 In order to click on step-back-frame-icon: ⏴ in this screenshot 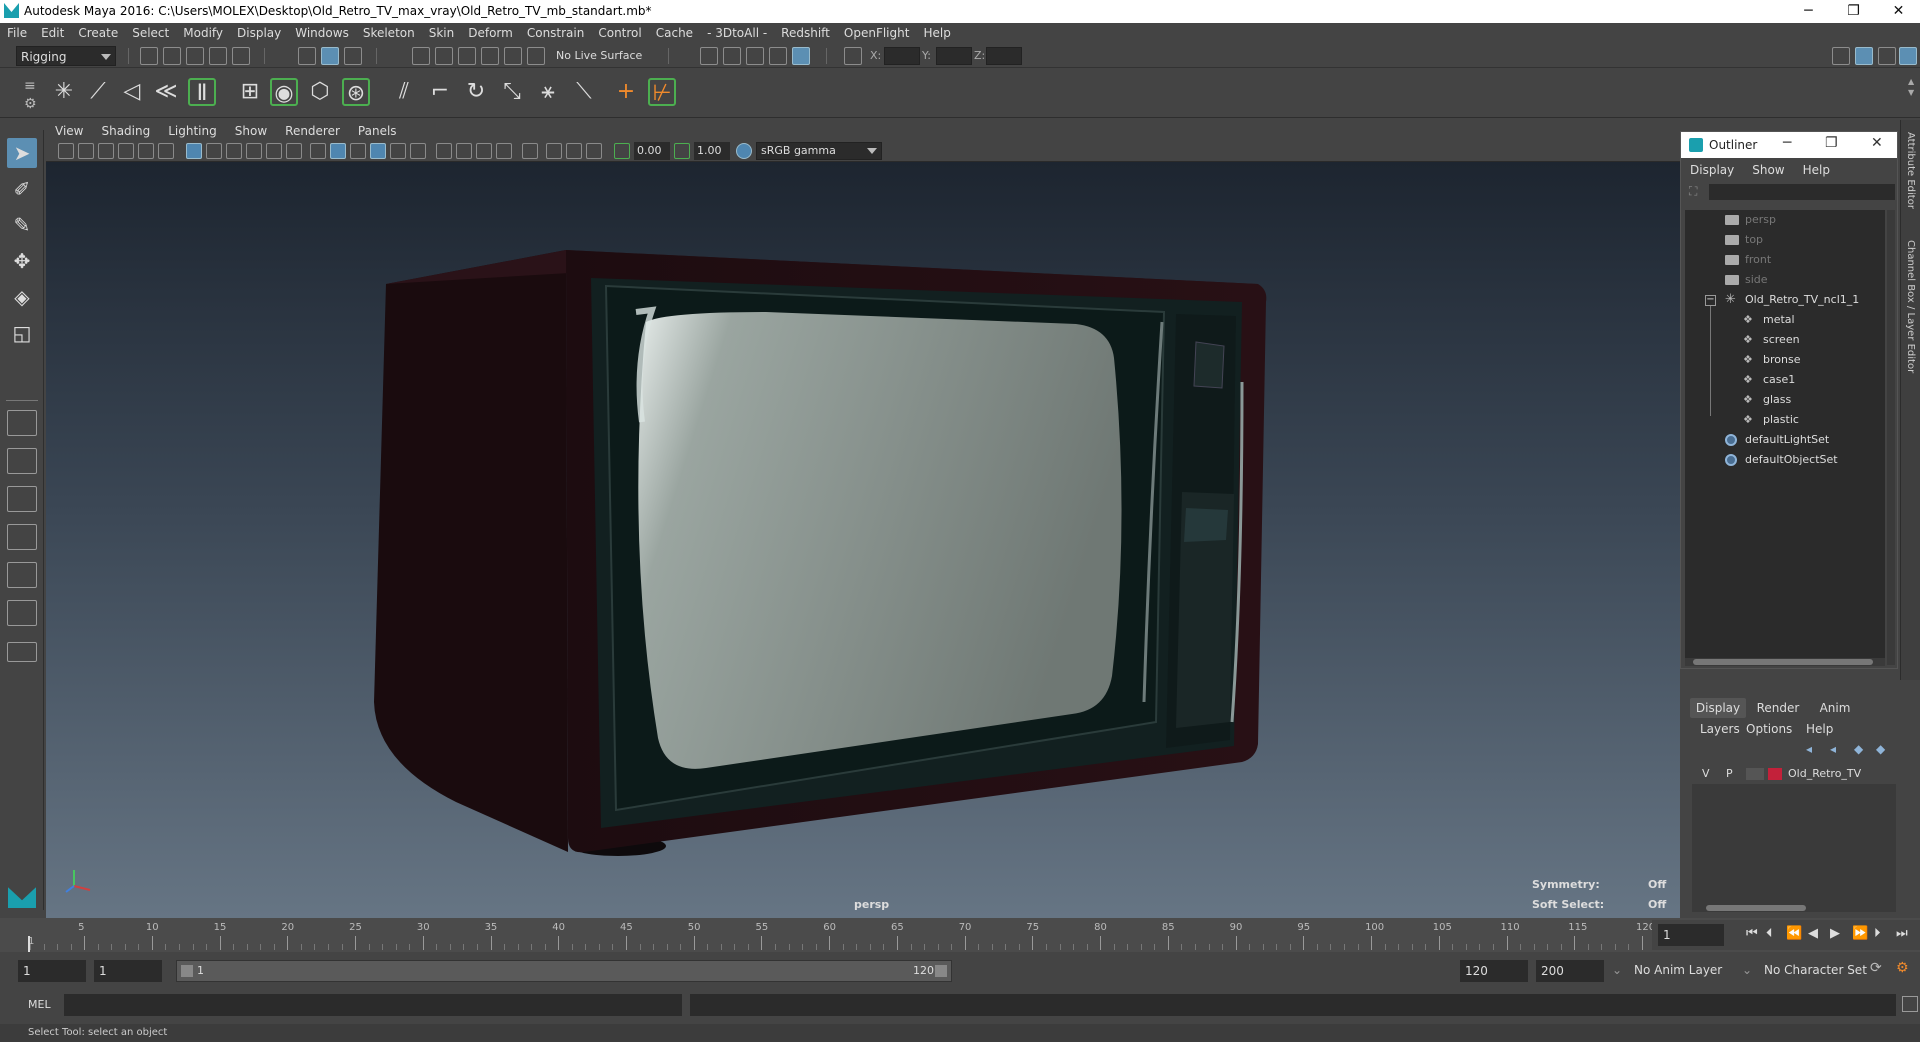, I will do `click(1769, 933)`.